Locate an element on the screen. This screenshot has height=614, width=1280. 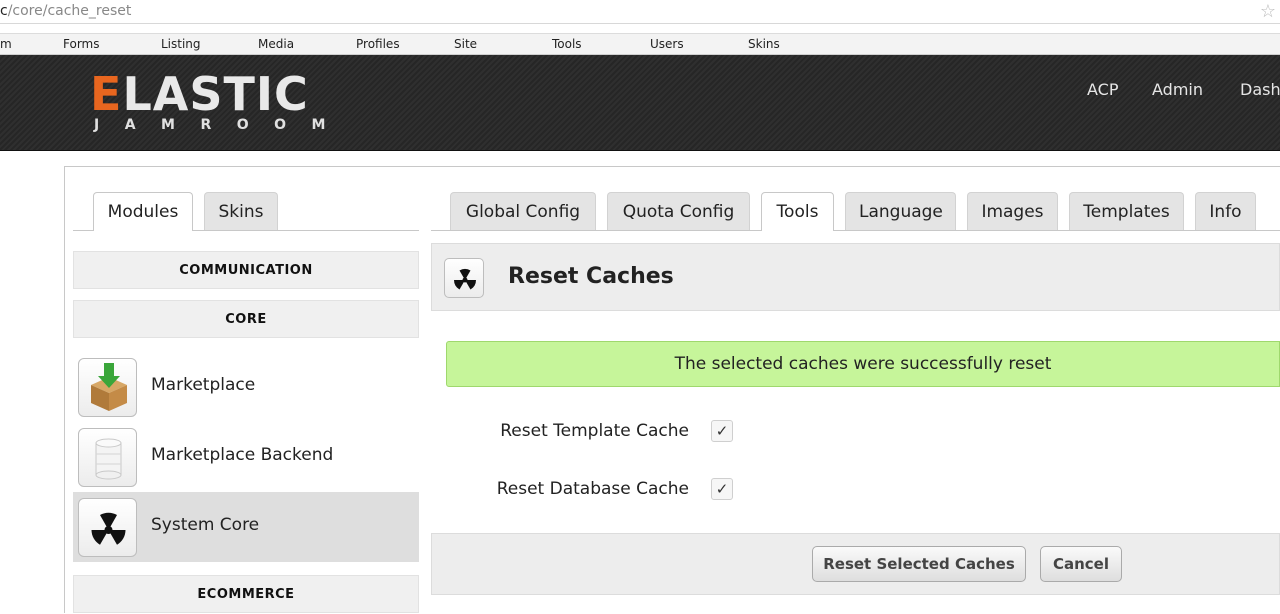
cancel-button: Cancel is located at coordinates (1081, 564).